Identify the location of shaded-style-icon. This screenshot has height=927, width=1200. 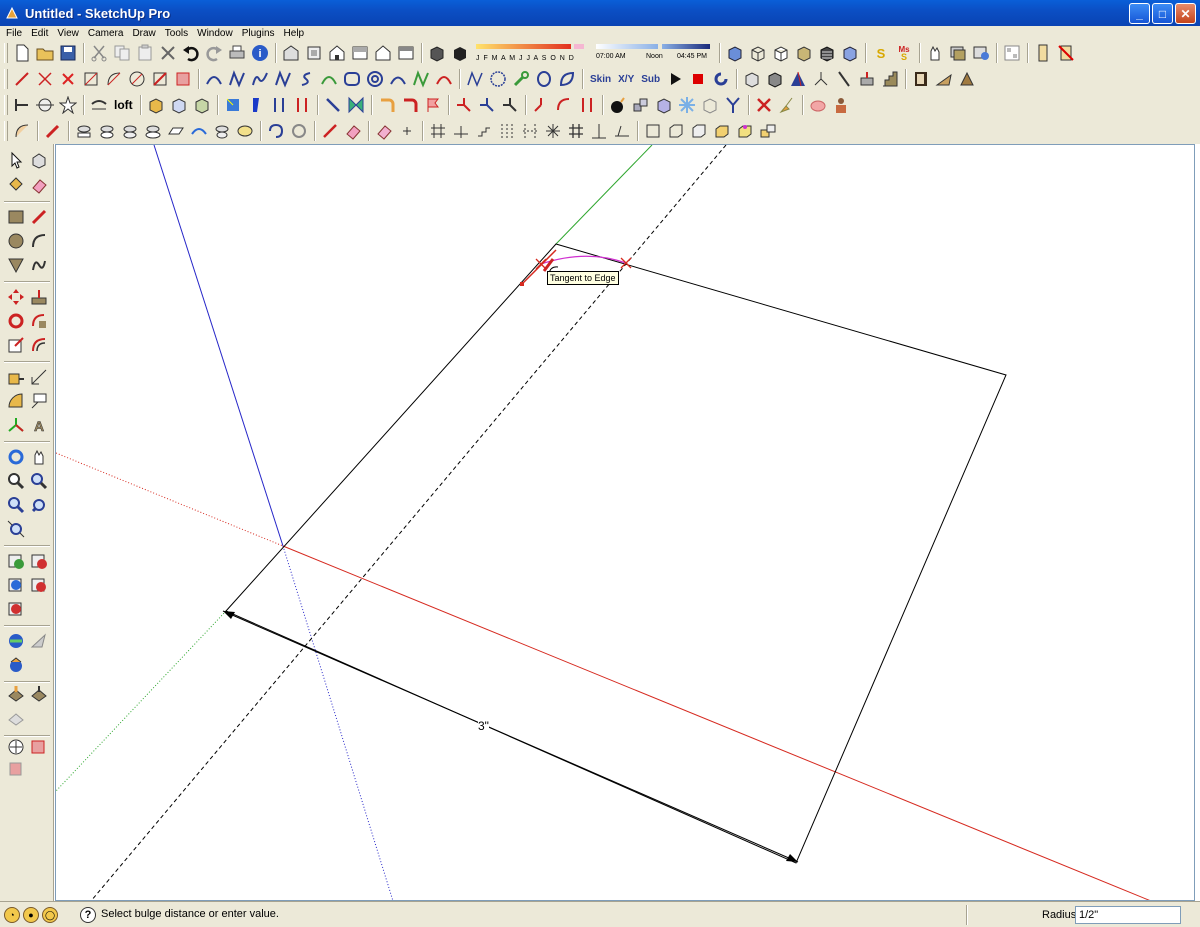
(804, 53).